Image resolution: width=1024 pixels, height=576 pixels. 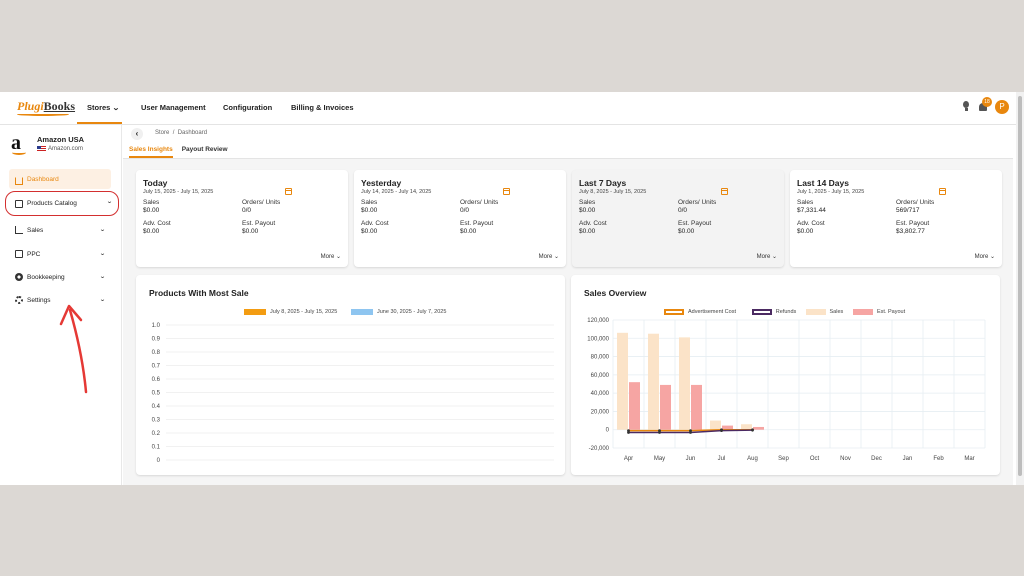 I want to click on x-tick-label: Dec, so click(x=876, y=459).